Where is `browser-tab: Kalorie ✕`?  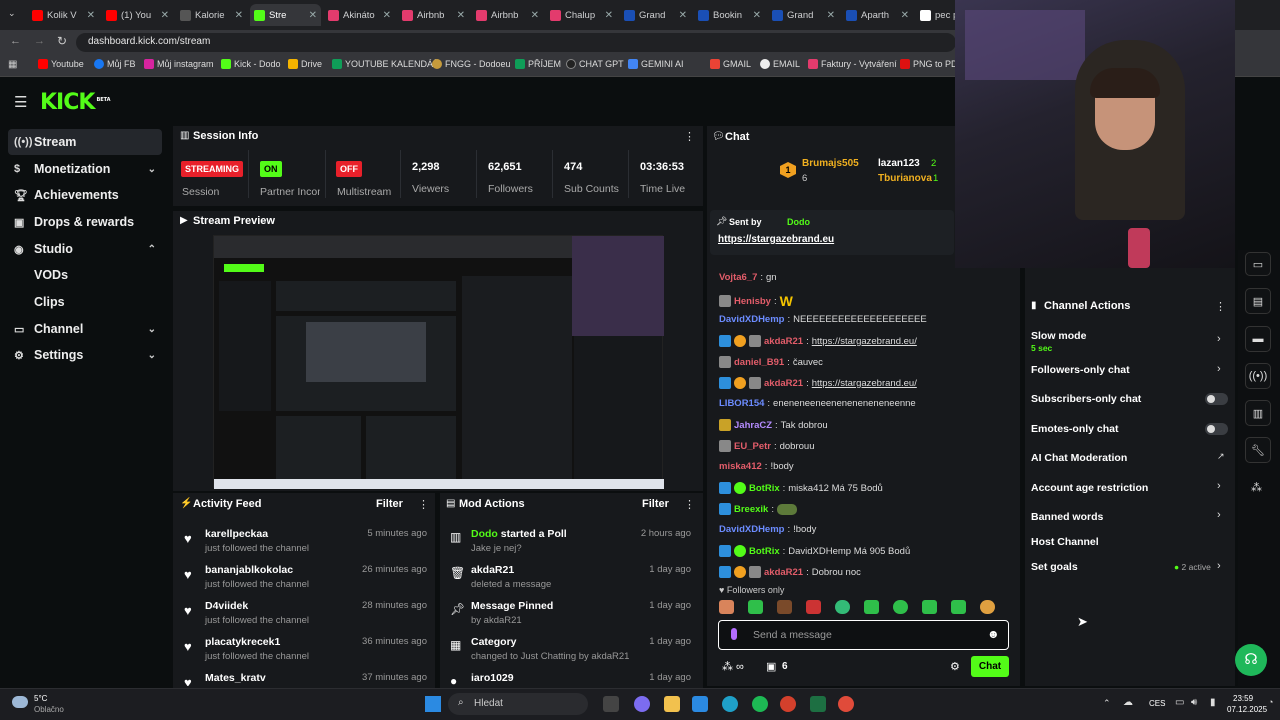
browser-tab: Kalorie ✕ is located at coordinates (211, 15).